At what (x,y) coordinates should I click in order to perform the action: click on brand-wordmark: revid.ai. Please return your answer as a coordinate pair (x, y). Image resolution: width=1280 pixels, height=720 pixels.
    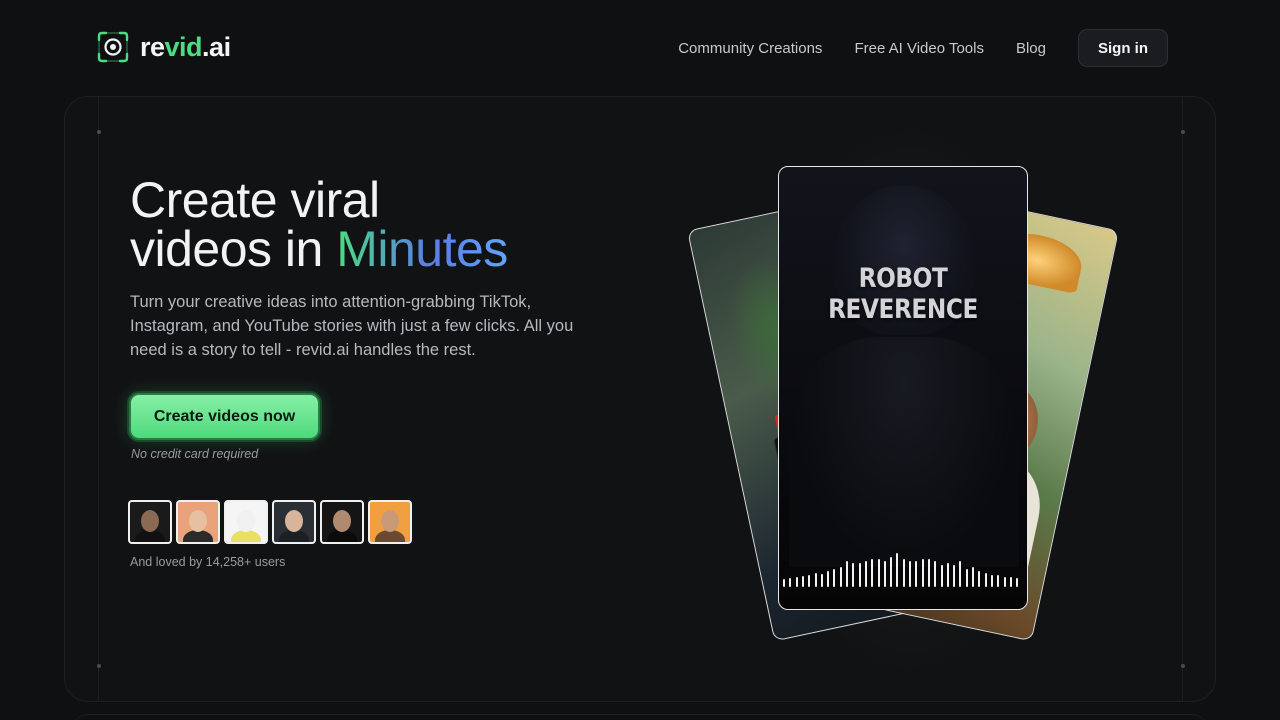
    Looking at the image, I should click on (185, 47).